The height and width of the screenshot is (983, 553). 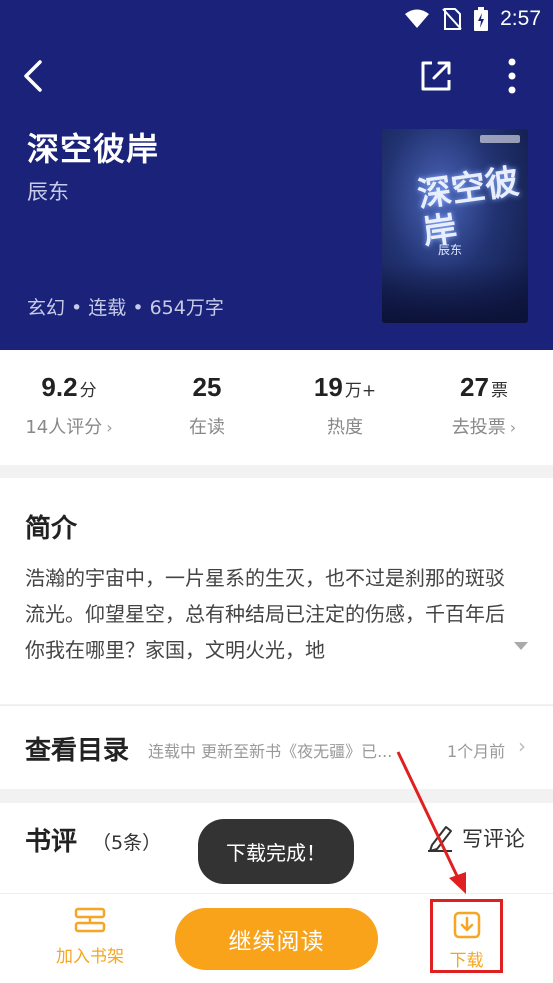 What do you see at coordinates (276, 19) in the screenshot?
I see `status-bar: 2:57` at bounding box center [276, 19].